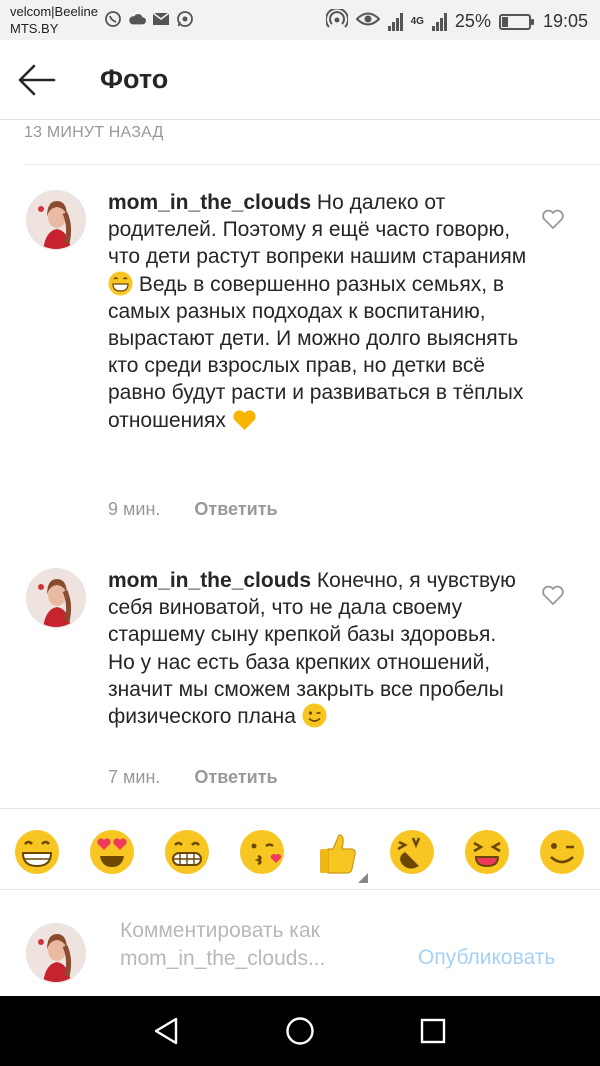 This screenshot has width=600, height=1066. Describe the element at coordinates (336, 20) in the screenshot. I see `hotspot-icon` at that location.